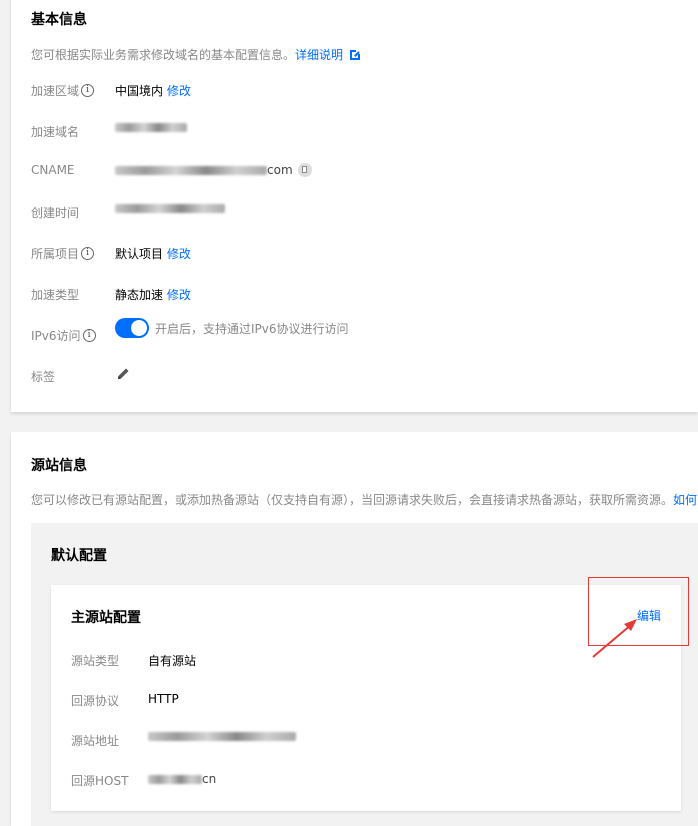 The height and width of the screenshot is (826, 698). Describe the element at coordinates (163, 55) in the screenshot. I see `basic-info-description-text: 您可根据实际业务需求修改域名的基本配置信息。` at that location.